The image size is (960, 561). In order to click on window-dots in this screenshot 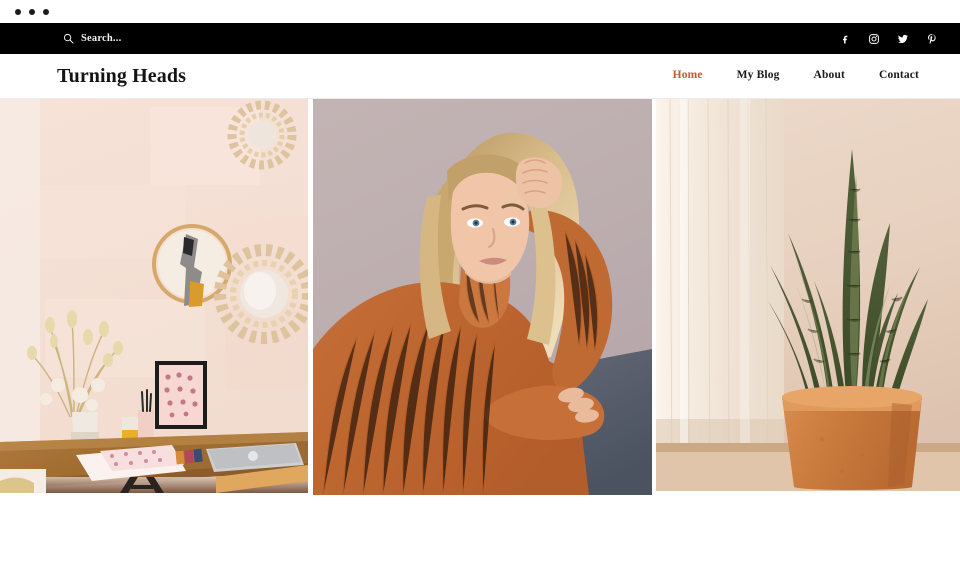, I will do `click(32, 11)`.